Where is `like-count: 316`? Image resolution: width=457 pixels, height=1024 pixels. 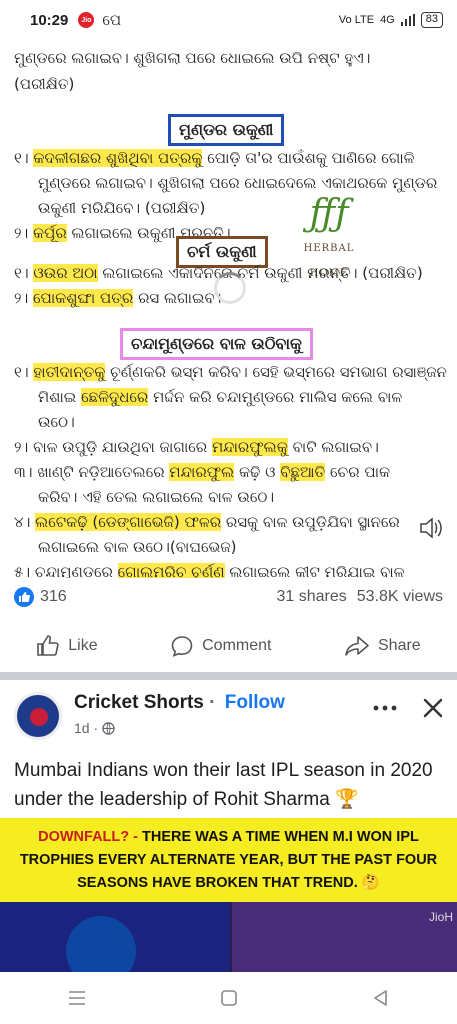 like-count: 316 is located at coordinates (53, 597).